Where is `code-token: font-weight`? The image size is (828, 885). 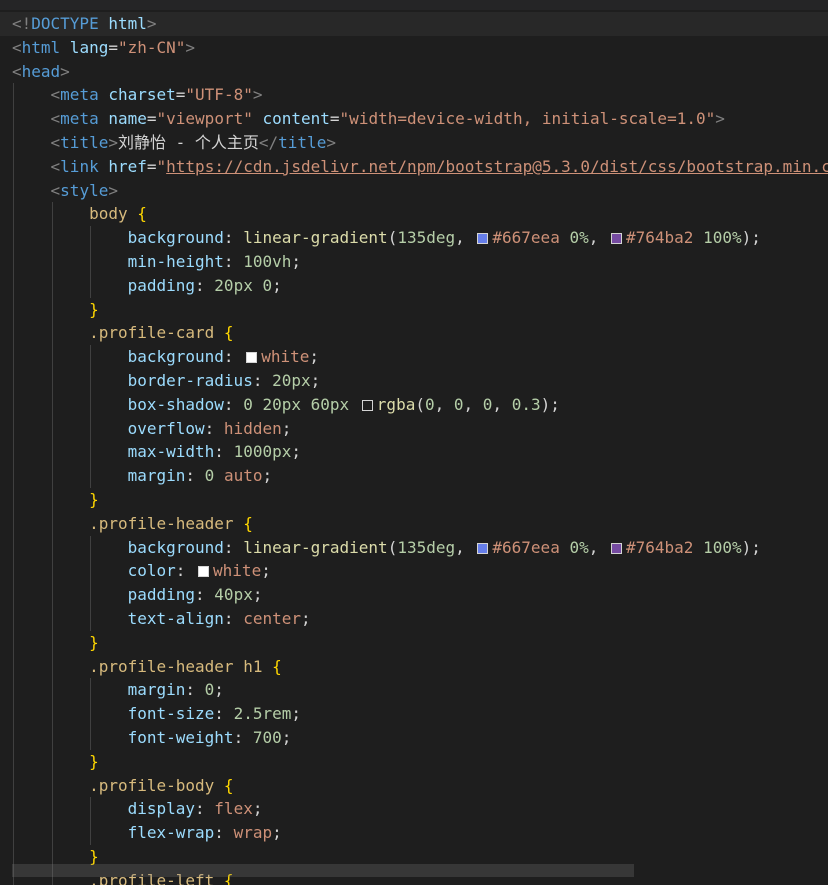 code-token: font-weight is located at coordinates (180, 737).